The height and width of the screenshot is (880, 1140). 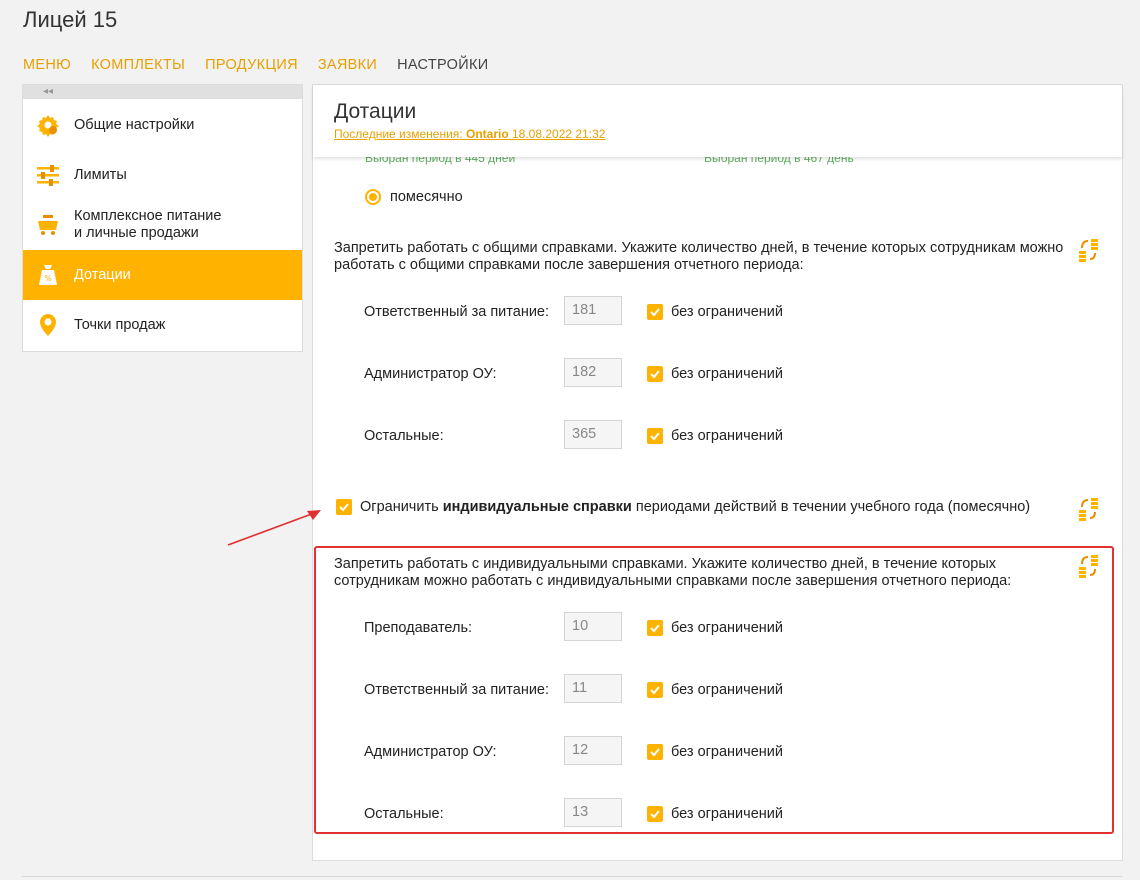 What do you see at coordinates (48, 325) in the screenshot?
I see `location-pin-icon` at bounding box center [48, 325].